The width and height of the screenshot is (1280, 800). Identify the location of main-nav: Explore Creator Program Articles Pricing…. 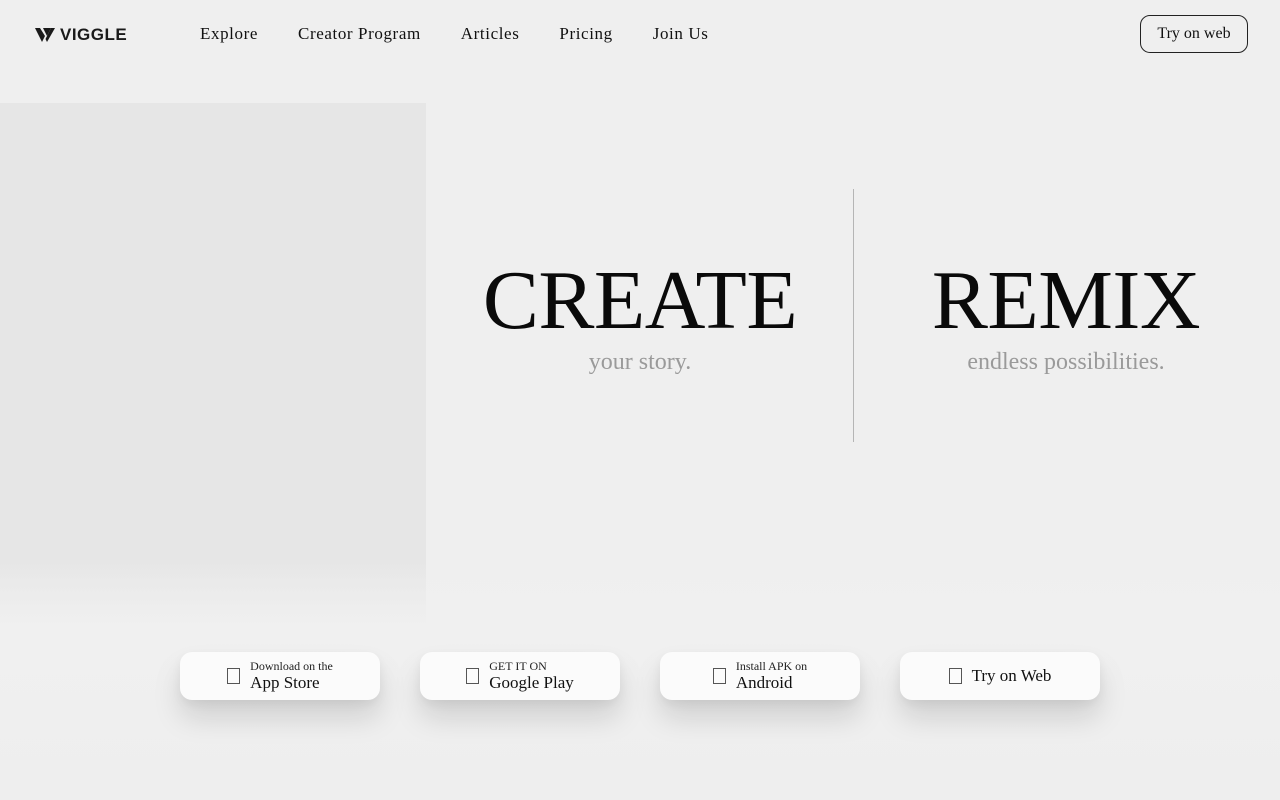
(454, 34).